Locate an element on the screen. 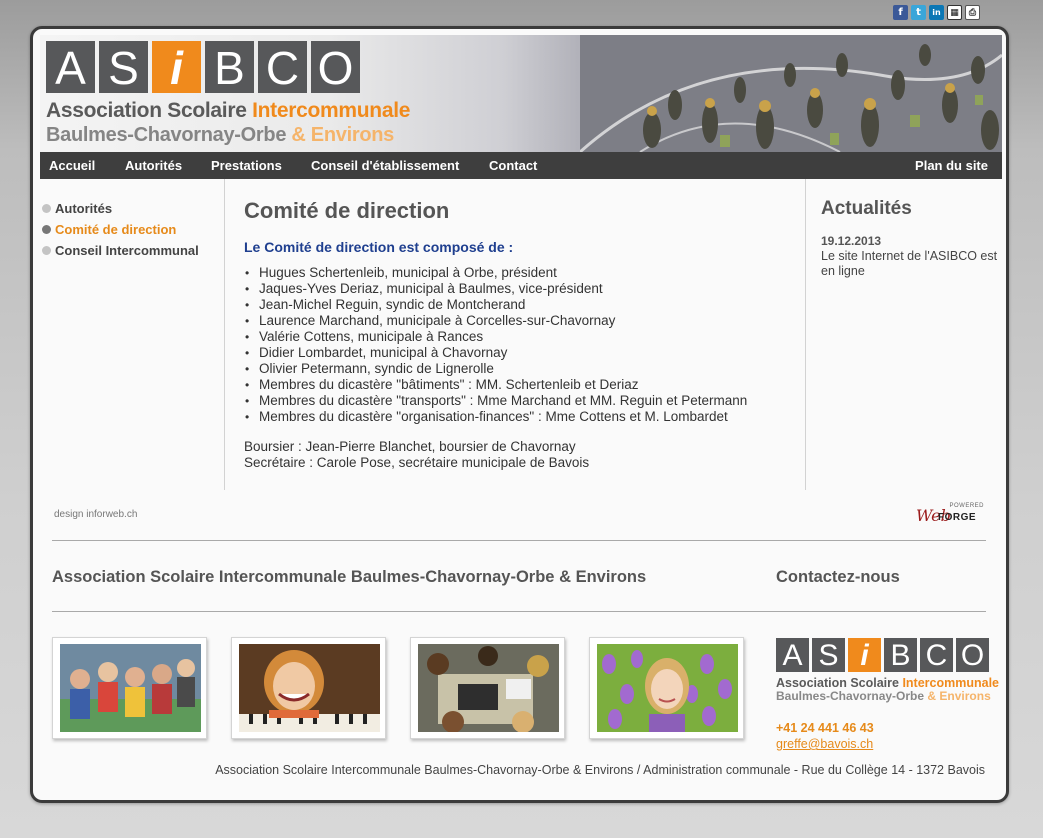  nav-item-conseil-etablissement: Conseil d'établissement is located at coordinates (385, 165).